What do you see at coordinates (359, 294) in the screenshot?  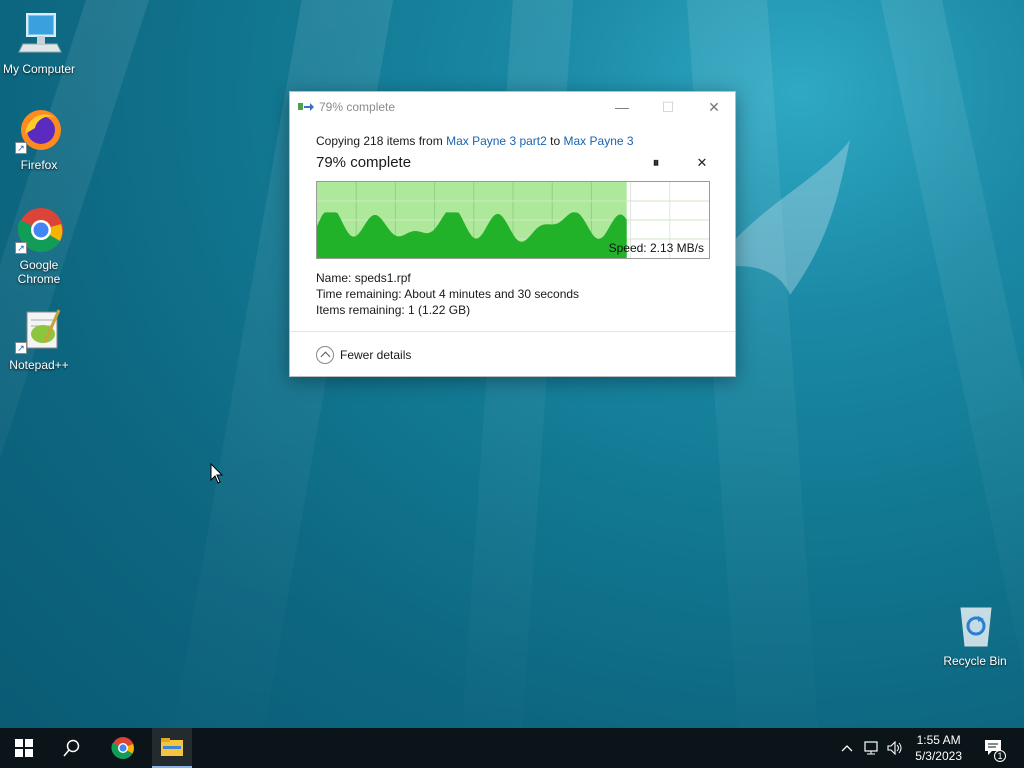 I see `detail-time-label: Time remaining:` at bounding box center [359, 294].